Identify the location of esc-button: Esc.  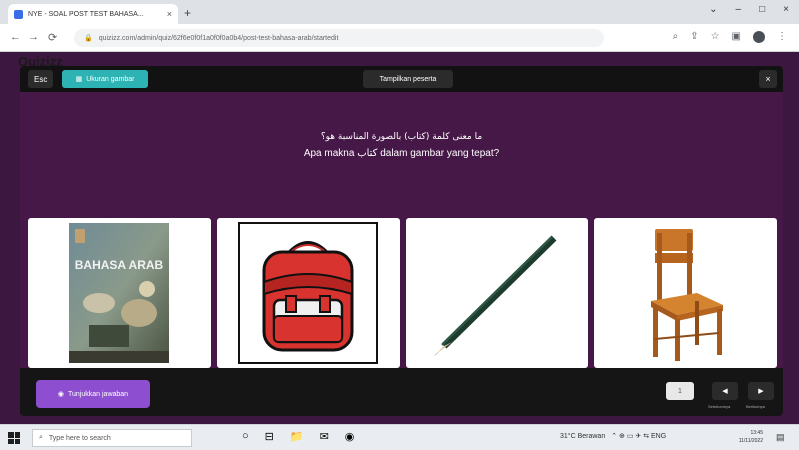
(41, 79).